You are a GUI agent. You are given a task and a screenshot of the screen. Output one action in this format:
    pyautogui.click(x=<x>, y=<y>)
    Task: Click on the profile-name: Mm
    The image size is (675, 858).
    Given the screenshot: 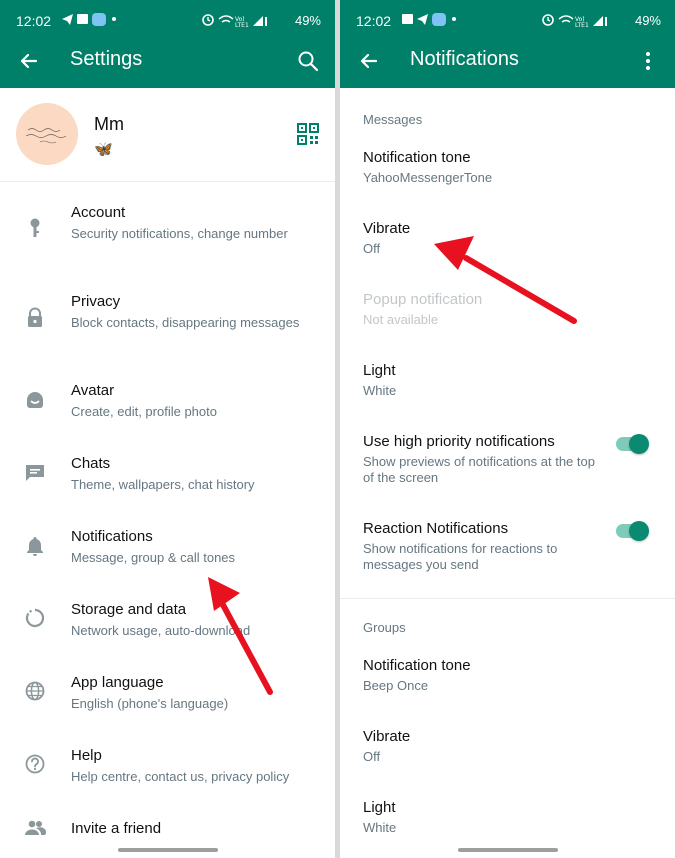 What is the action you would take?
    pyautogui.click(x=109, y=124)
    